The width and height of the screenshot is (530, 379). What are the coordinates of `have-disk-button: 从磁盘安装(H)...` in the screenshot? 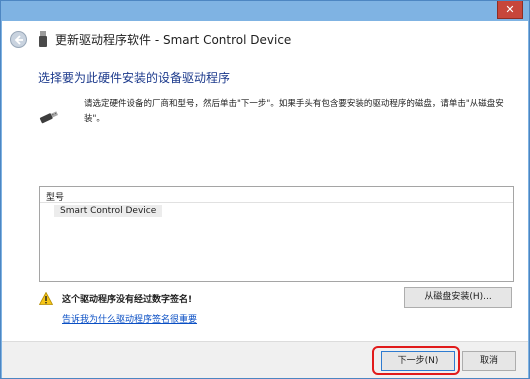 It's located at (458, 297).